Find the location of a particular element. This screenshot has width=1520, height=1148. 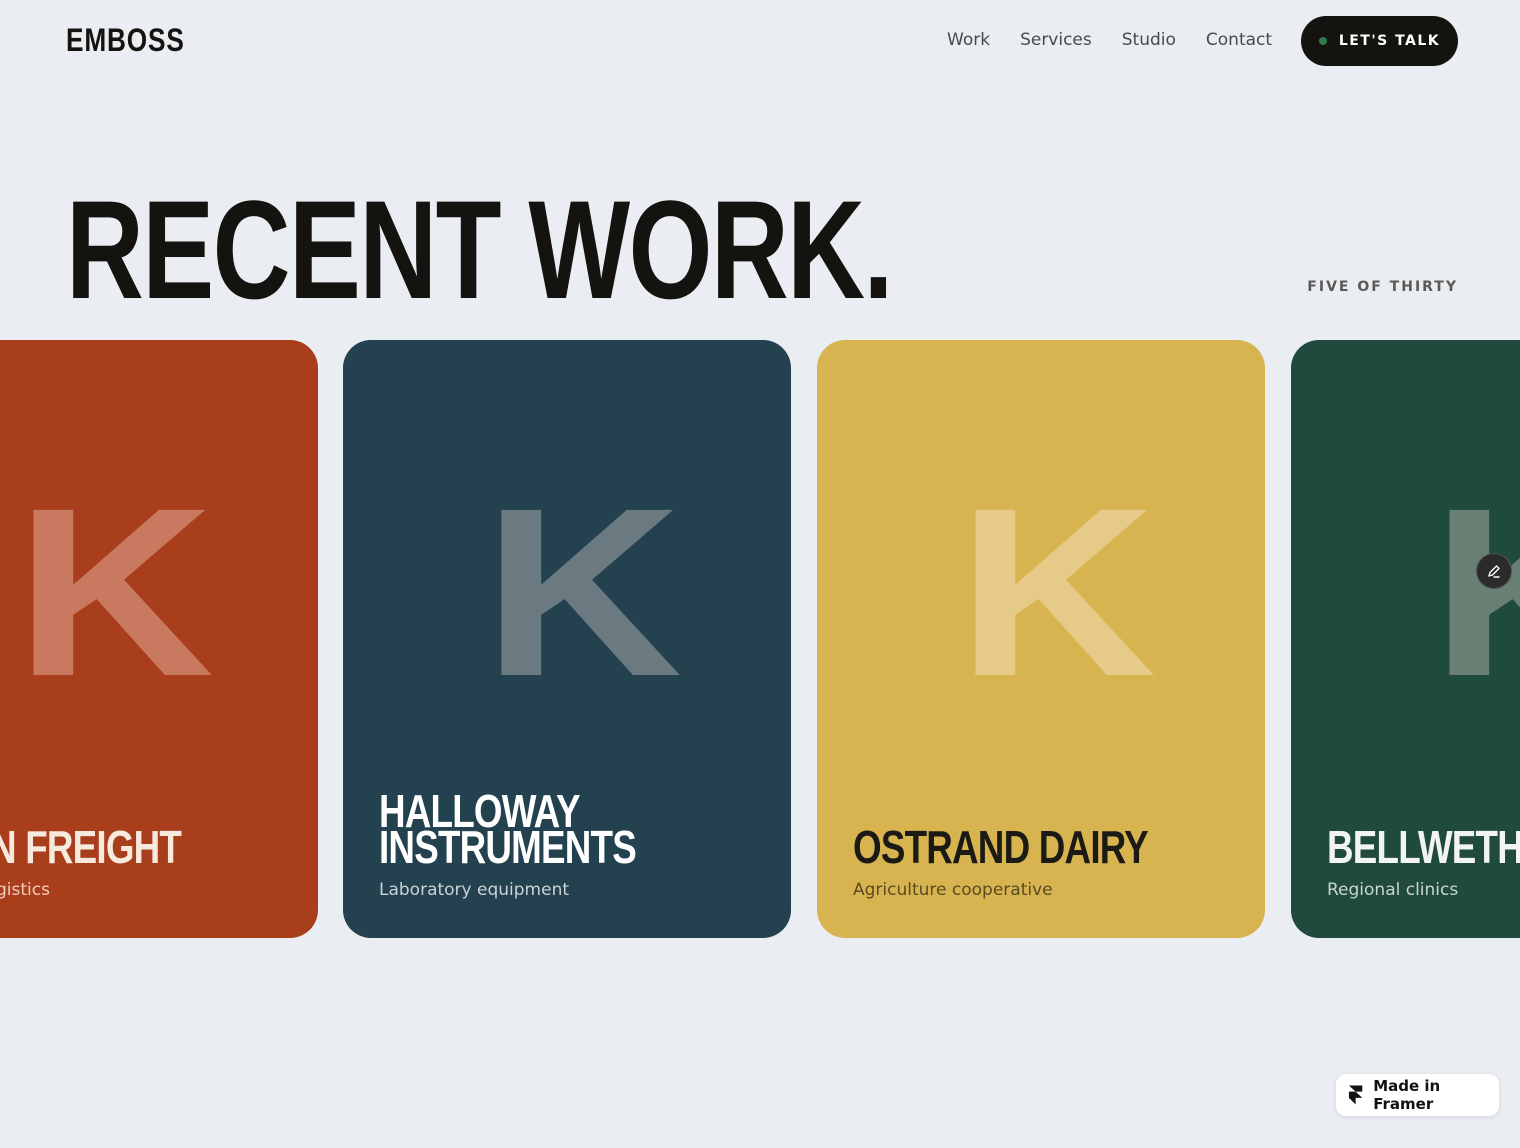

card-title: HALLOWAY INSTRUMENTS is located at coordinates (508, 829).